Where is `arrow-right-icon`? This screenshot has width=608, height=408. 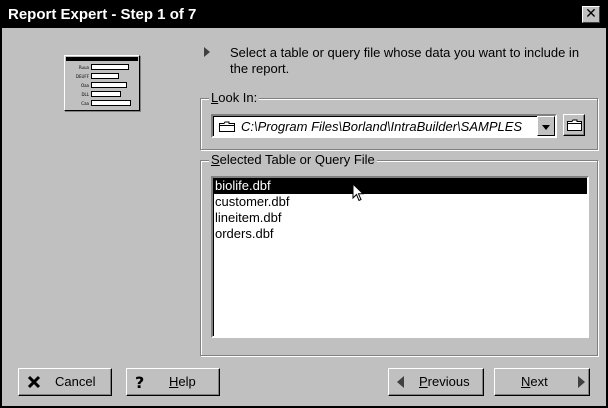
arrow-right-icon is located at coordinates (207, 52).